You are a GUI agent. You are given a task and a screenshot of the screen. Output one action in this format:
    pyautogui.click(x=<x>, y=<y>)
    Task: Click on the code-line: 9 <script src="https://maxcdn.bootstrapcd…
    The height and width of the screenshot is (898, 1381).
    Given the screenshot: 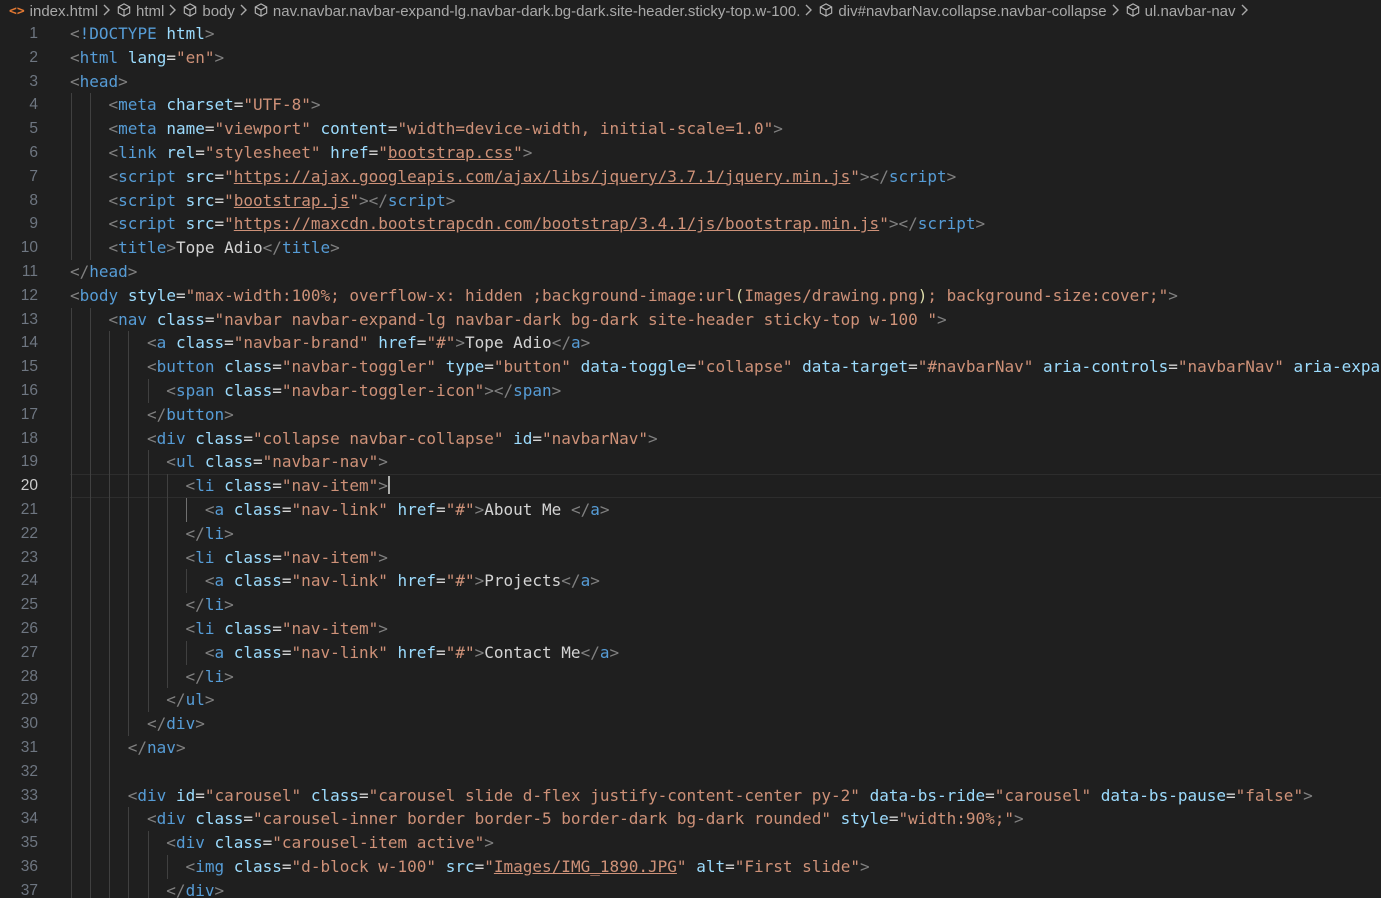 What is the action you would take?
    pyautogui.click(x=690, y=224)
    